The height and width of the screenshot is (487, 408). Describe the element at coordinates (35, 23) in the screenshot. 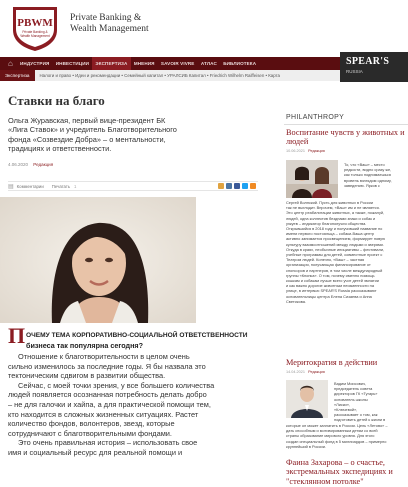

I see `logo-text: PBWM` at that location.